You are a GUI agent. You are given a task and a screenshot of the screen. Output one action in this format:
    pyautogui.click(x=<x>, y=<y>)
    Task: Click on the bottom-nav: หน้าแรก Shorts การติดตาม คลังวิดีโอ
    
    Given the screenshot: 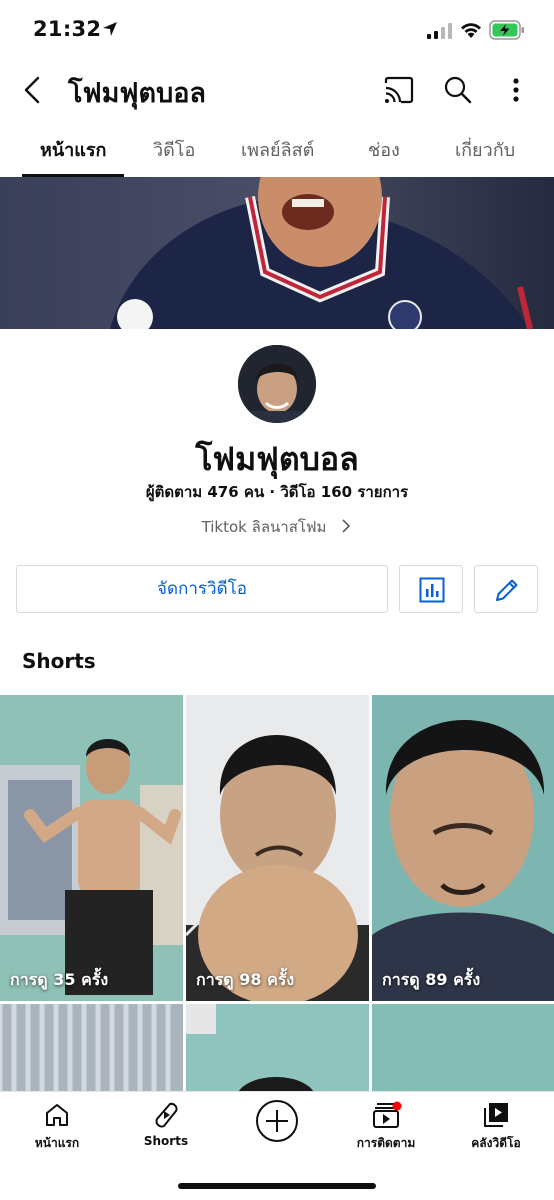 What is the action you would take?
    pyautogui.click(x=277, y=1145)
    